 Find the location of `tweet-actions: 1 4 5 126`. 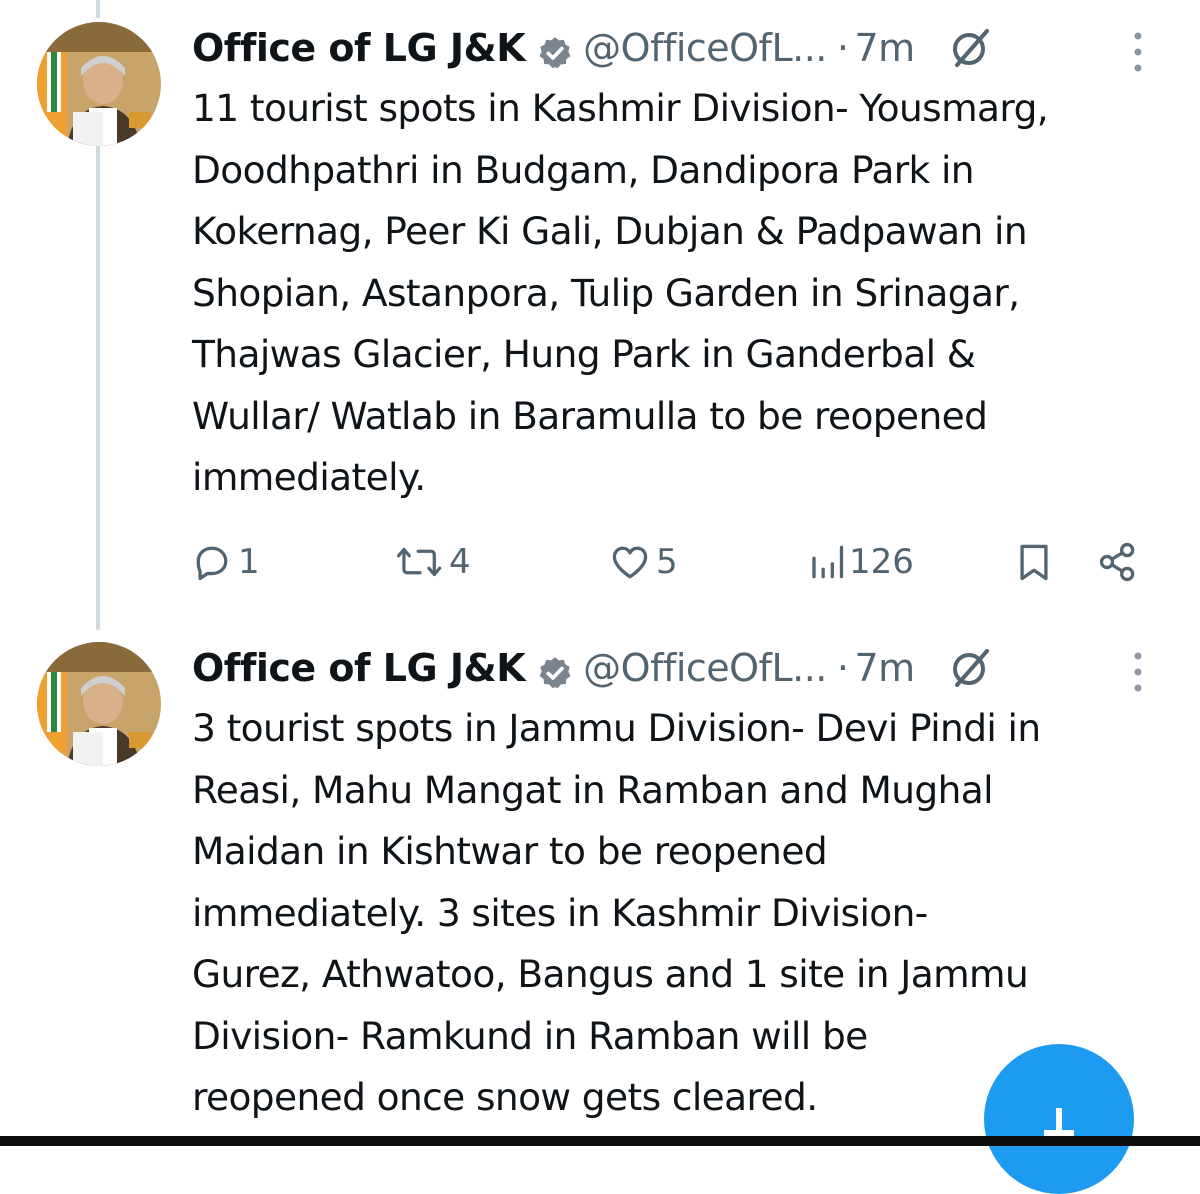

tweet-actions: 1 4 5 126 is located at coordinates (670, 562).